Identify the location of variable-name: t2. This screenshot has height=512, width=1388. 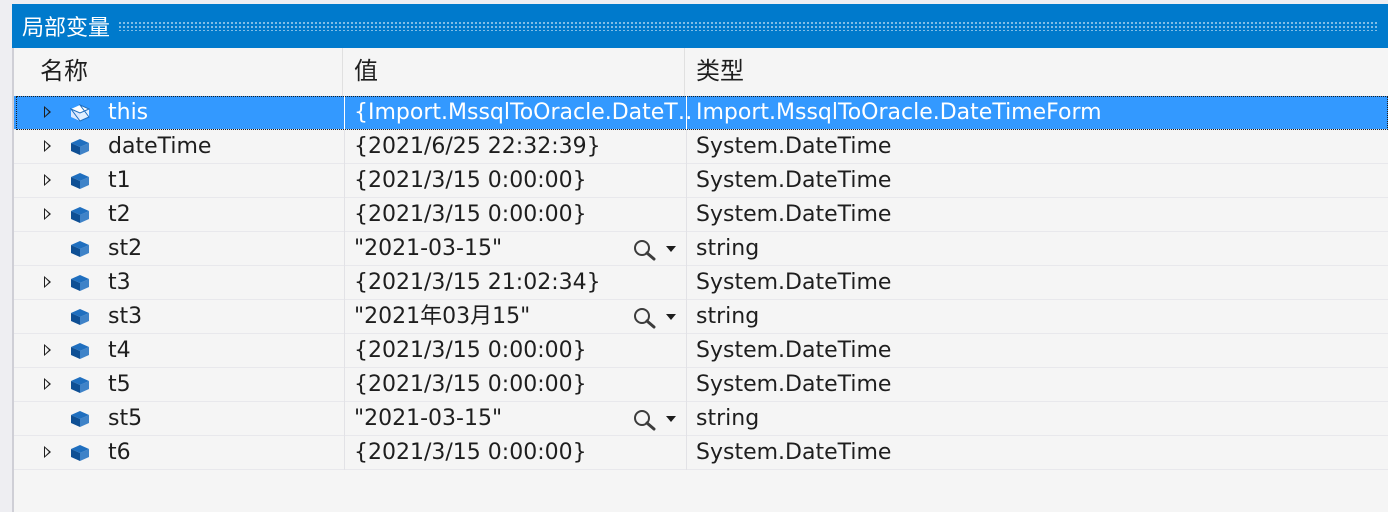
(225, 215).